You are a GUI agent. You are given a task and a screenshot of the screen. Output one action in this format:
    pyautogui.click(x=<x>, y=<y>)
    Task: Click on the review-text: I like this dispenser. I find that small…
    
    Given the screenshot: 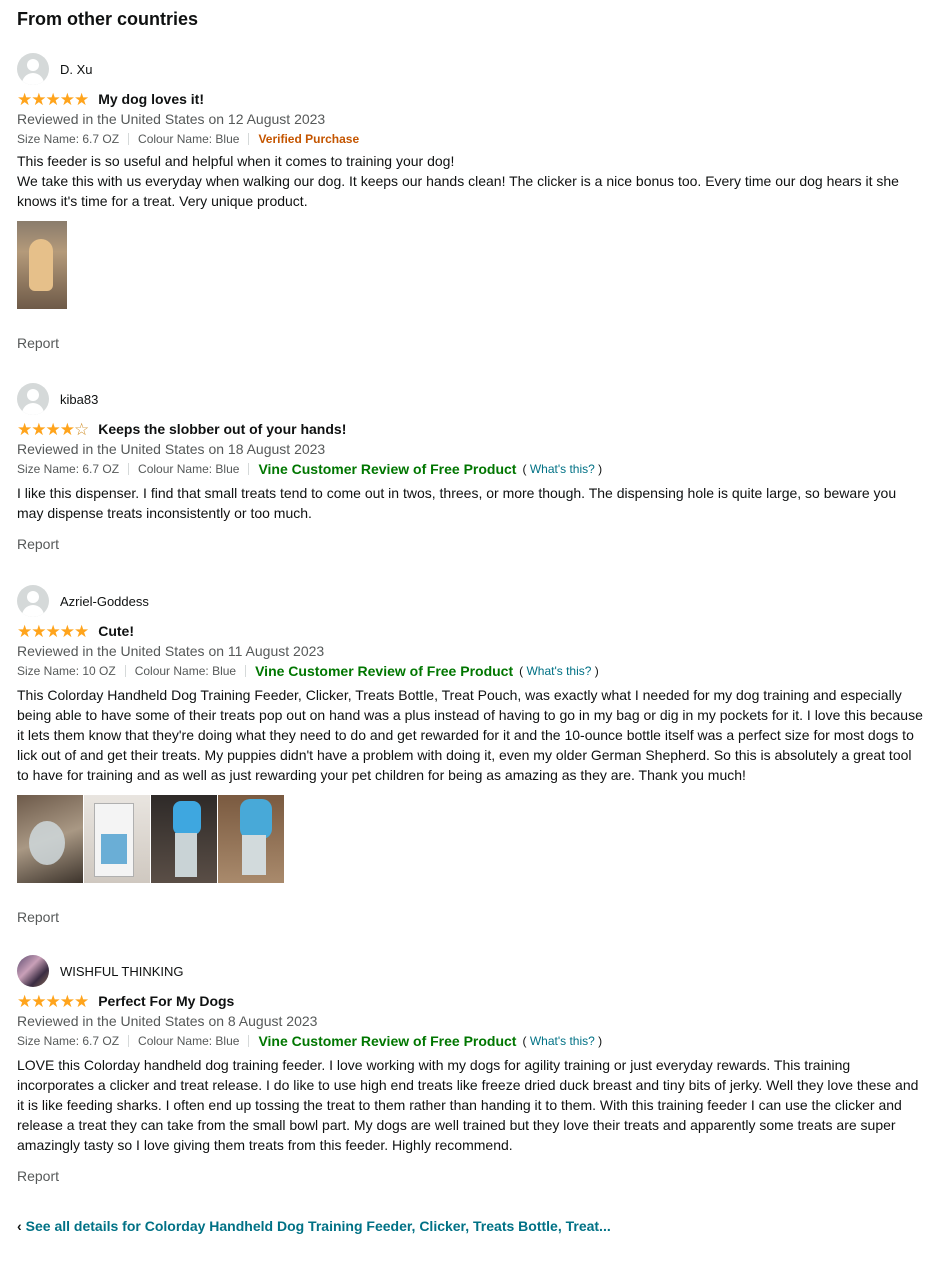 What is the action you would take?
    pyautogui.click(x=457, y=503)
    